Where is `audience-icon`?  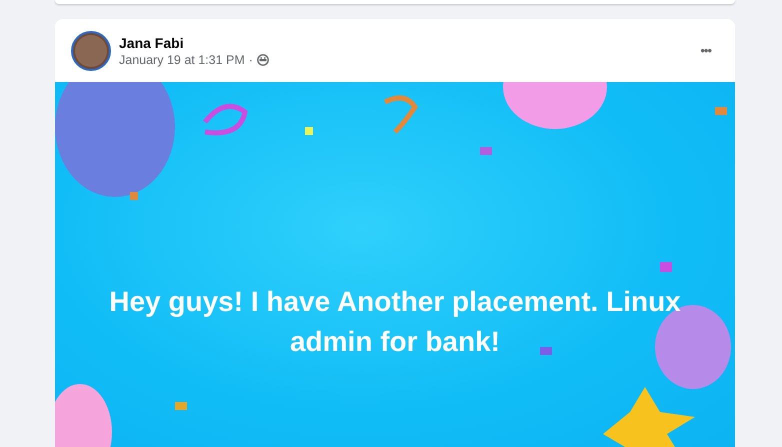
audience-icon is located at coordinates (262, 60).